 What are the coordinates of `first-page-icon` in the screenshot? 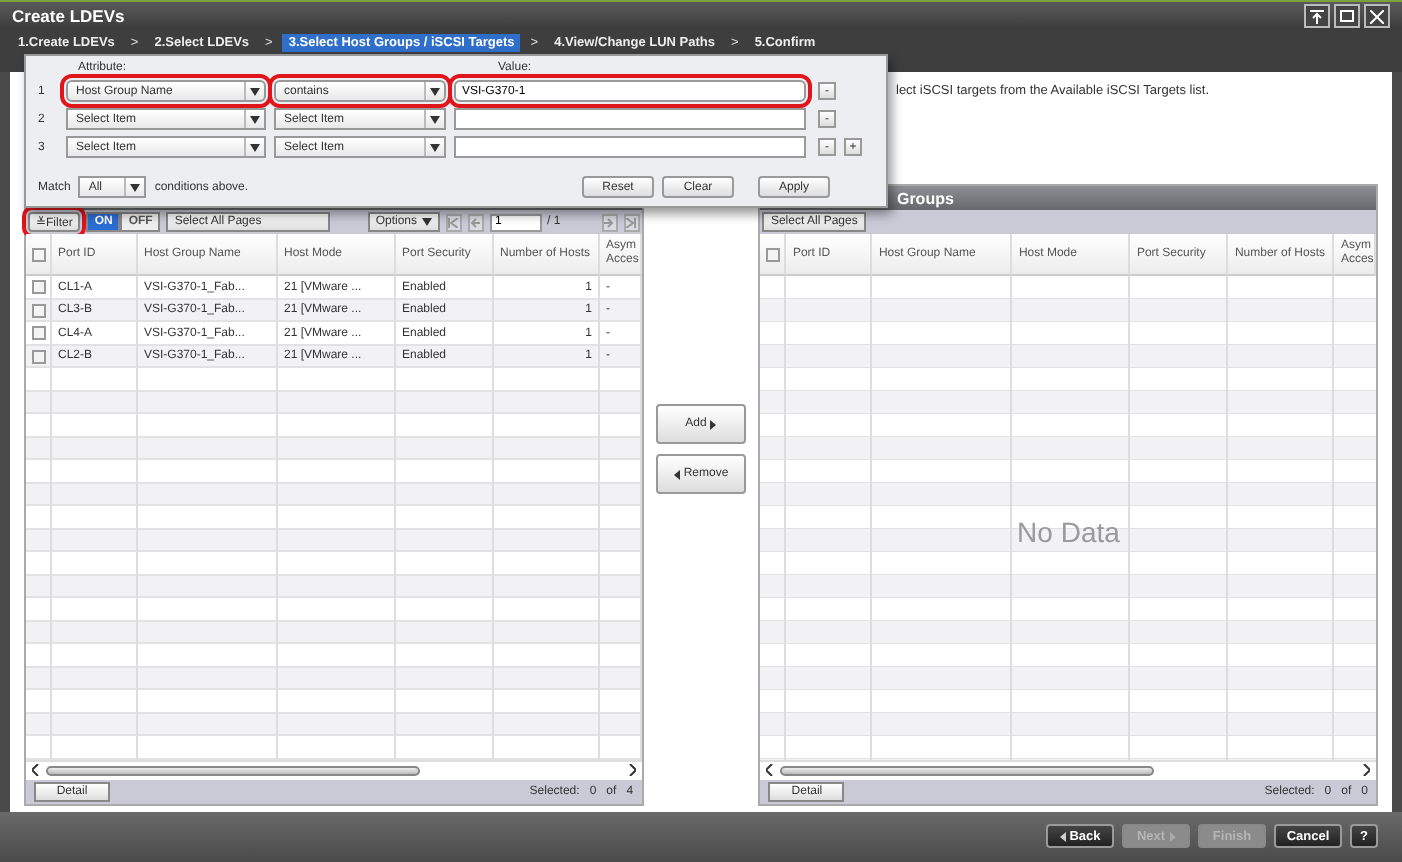 It's located at (453, 222).